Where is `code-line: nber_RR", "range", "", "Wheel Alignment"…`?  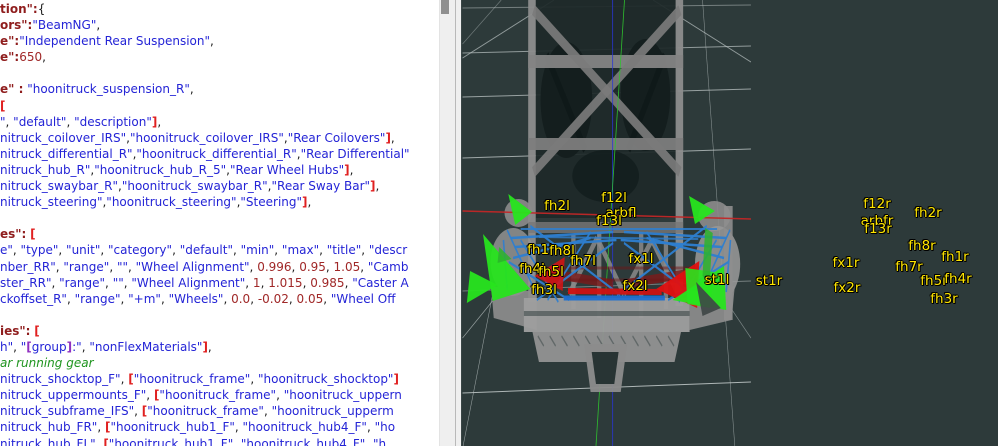 code-line: nber_RR", "range", "", "Wheel Alignment"… is located at coordinates (204, 266).